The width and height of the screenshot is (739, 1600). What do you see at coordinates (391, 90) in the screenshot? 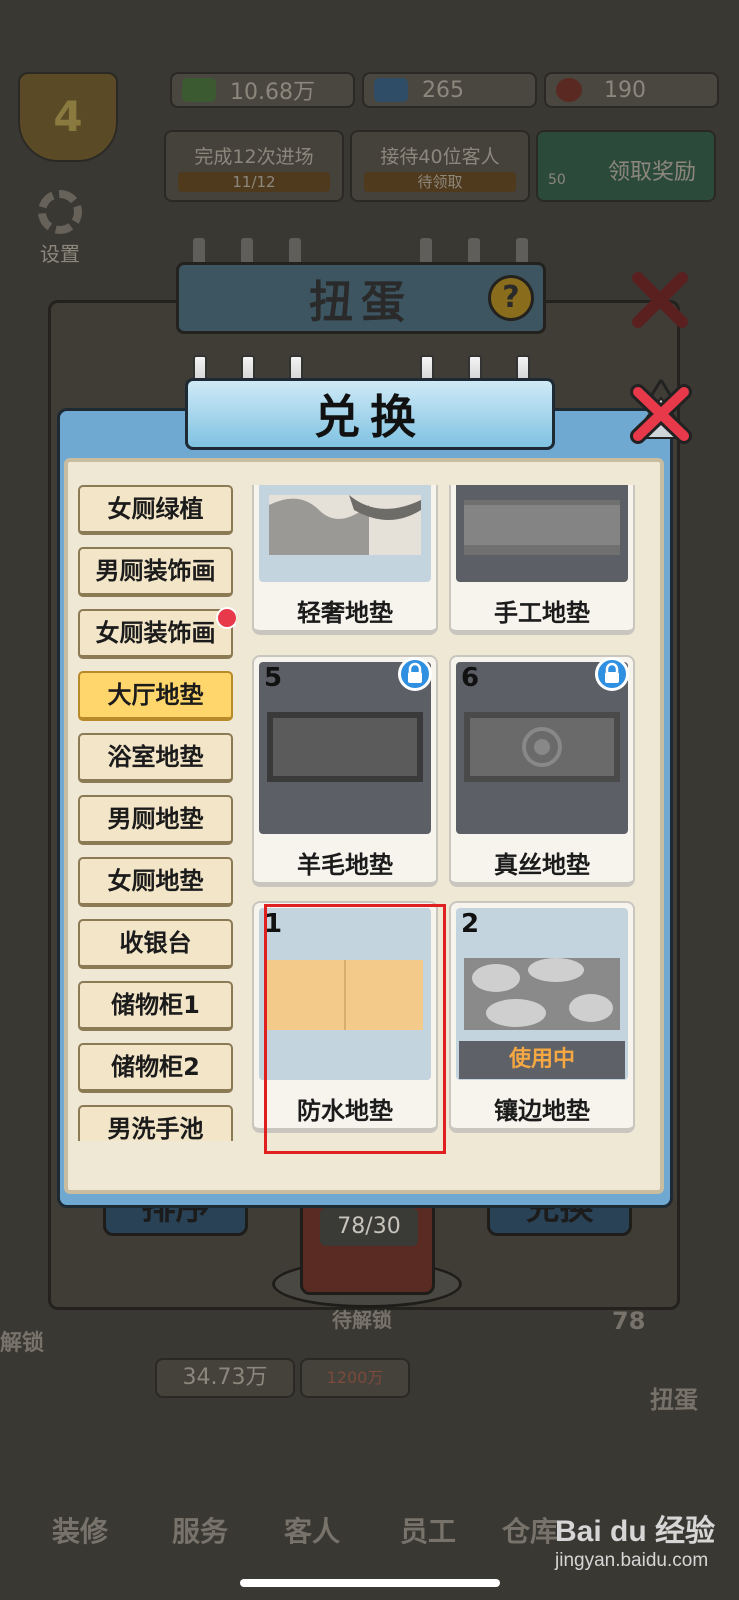
I see `gem-icon` at bounding box center [391, 90].